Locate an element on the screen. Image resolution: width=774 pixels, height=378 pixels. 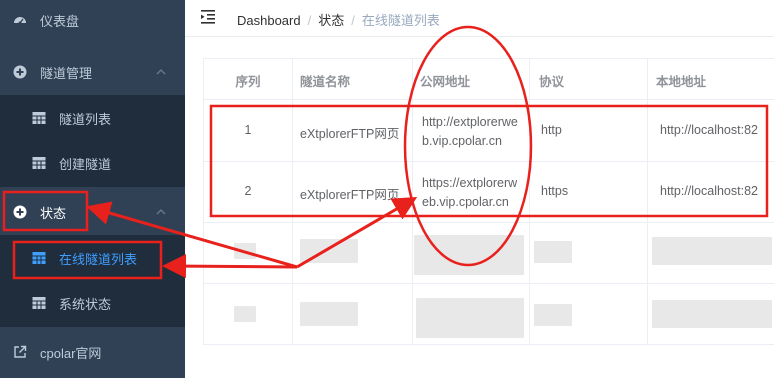
sidebar-item-dashboard: 仪表盘 is located at coordinates (92, 21).